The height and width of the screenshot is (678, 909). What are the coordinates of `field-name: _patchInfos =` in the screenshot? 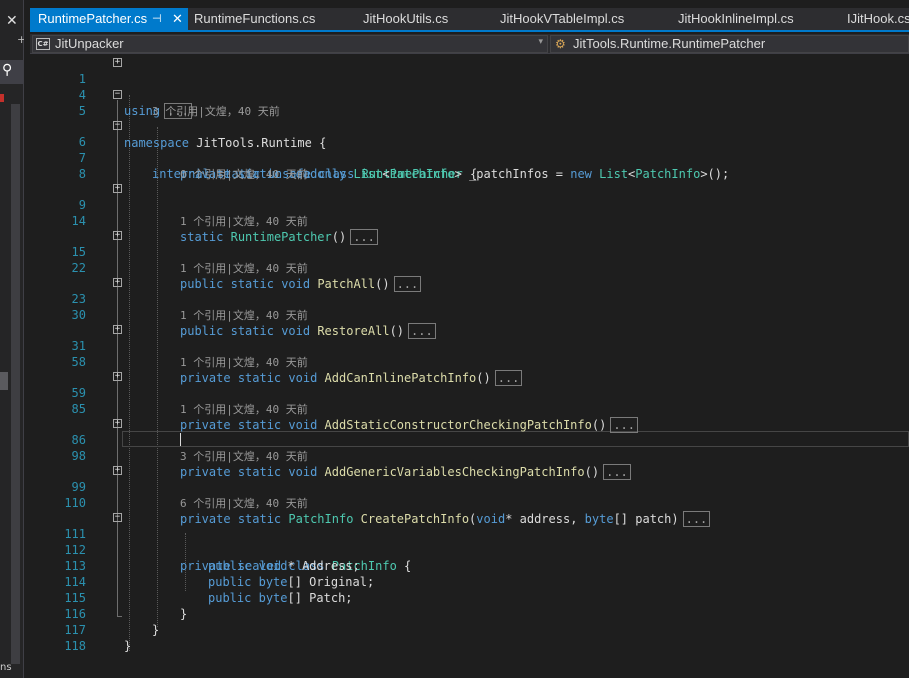 It's located at (516, 174).